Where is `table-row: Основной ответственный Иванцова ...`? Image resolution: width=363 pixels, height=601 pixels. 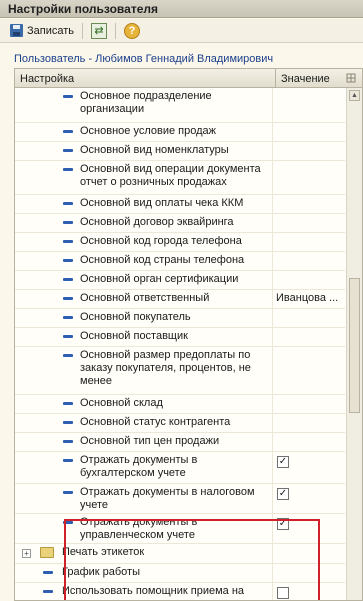
table-row: Основной ответственный Иванцова ... is located at coordinates (180, 299).